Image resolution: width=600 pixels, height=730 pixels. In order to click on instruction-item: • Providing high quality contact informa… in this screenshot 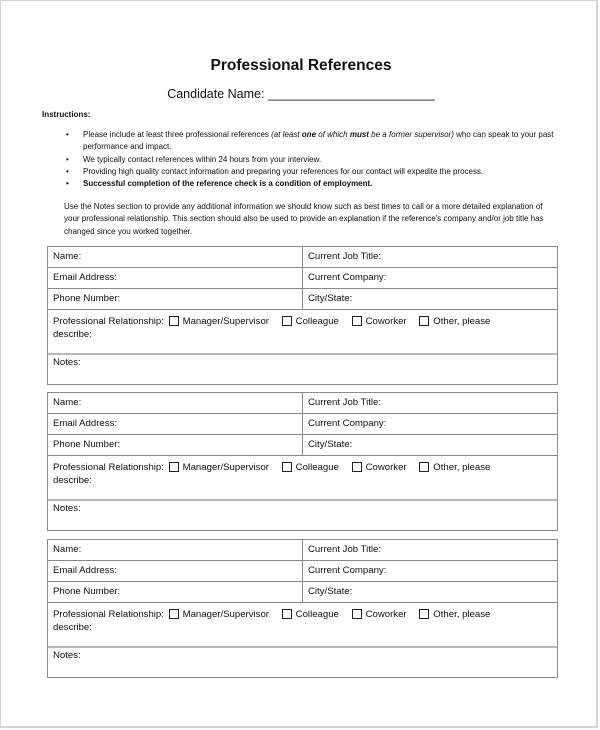, I will do `click(316, 172)`.